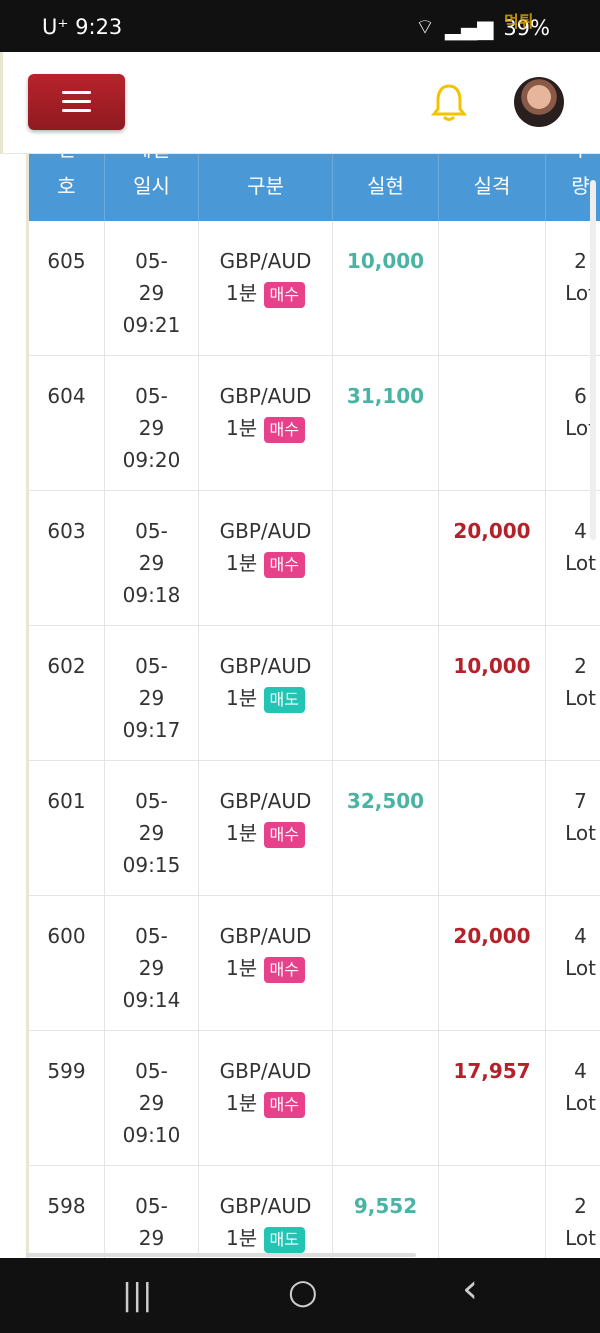 This screenshot has width=600, height=1333. What do you see at coordinates (151, 1135) in the screenshot?
I see `trade-time: 09:10` at bounding box center [151, 1135].